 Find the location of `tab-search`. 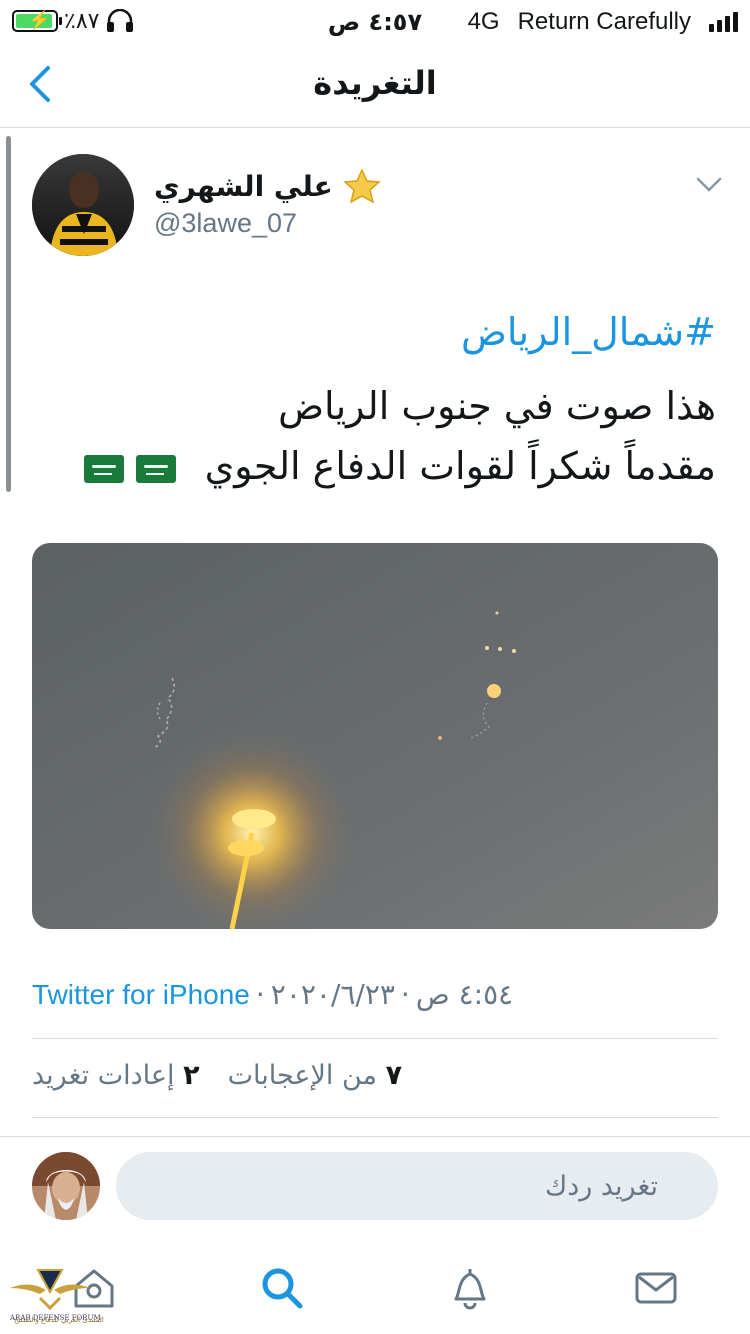

tab-search is located at coordinates (282, 1288).